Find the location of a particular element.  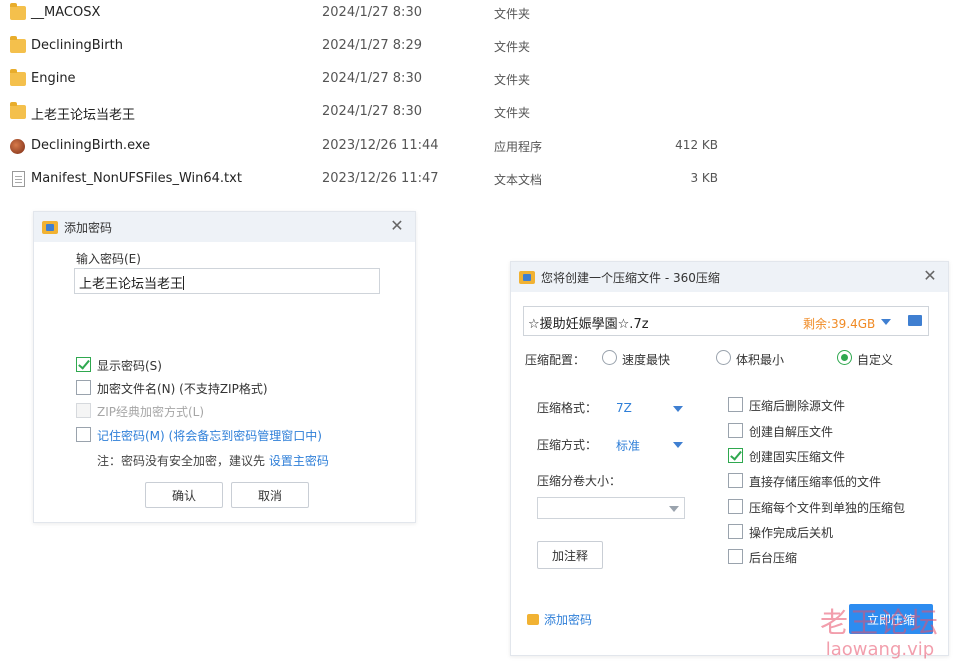

file-date: 2023/12/26 11:44 is located at coordinates (380, 145).